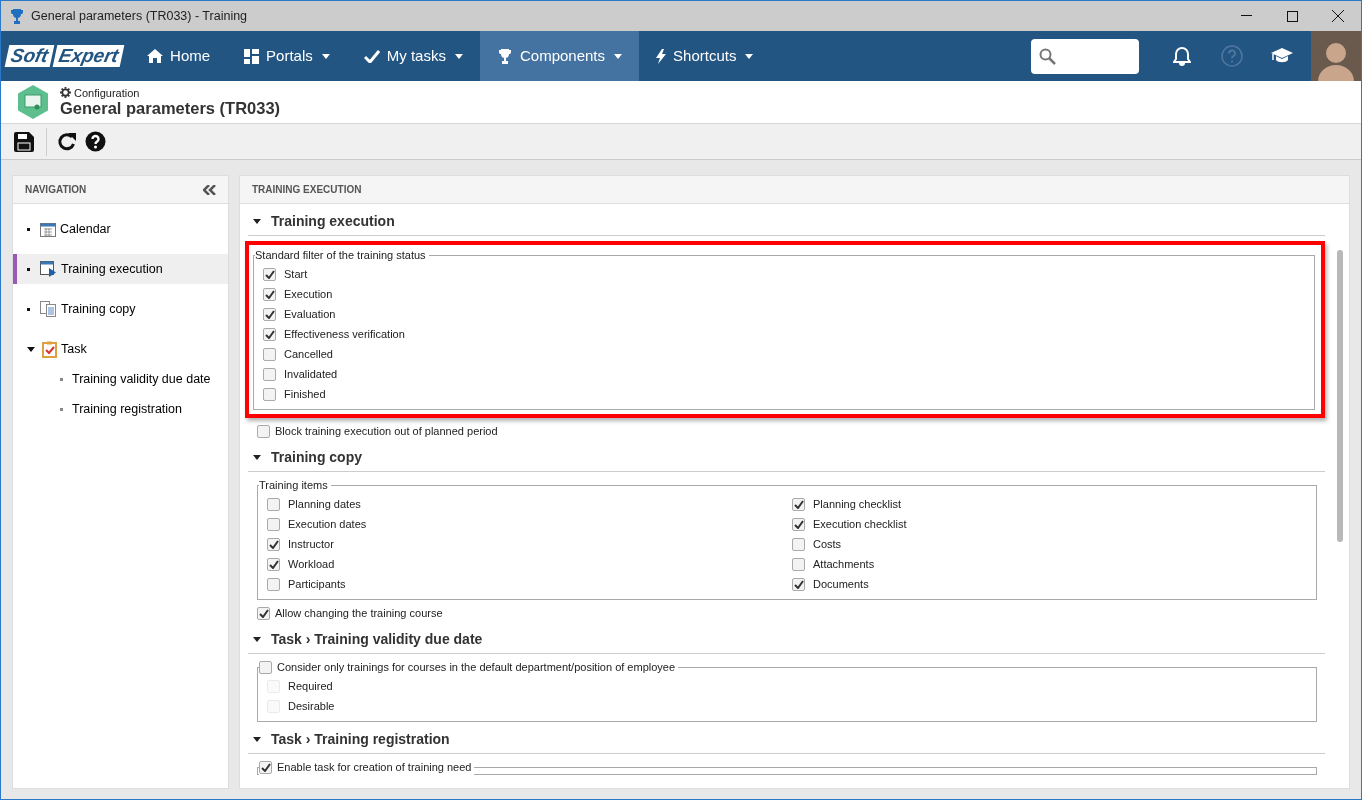 The width and height of the screenshot is (1362, 800). What do you see at coordinates (48, 309) in the screenshot?
I see `documents-icon` at bounding box center [48, 309].